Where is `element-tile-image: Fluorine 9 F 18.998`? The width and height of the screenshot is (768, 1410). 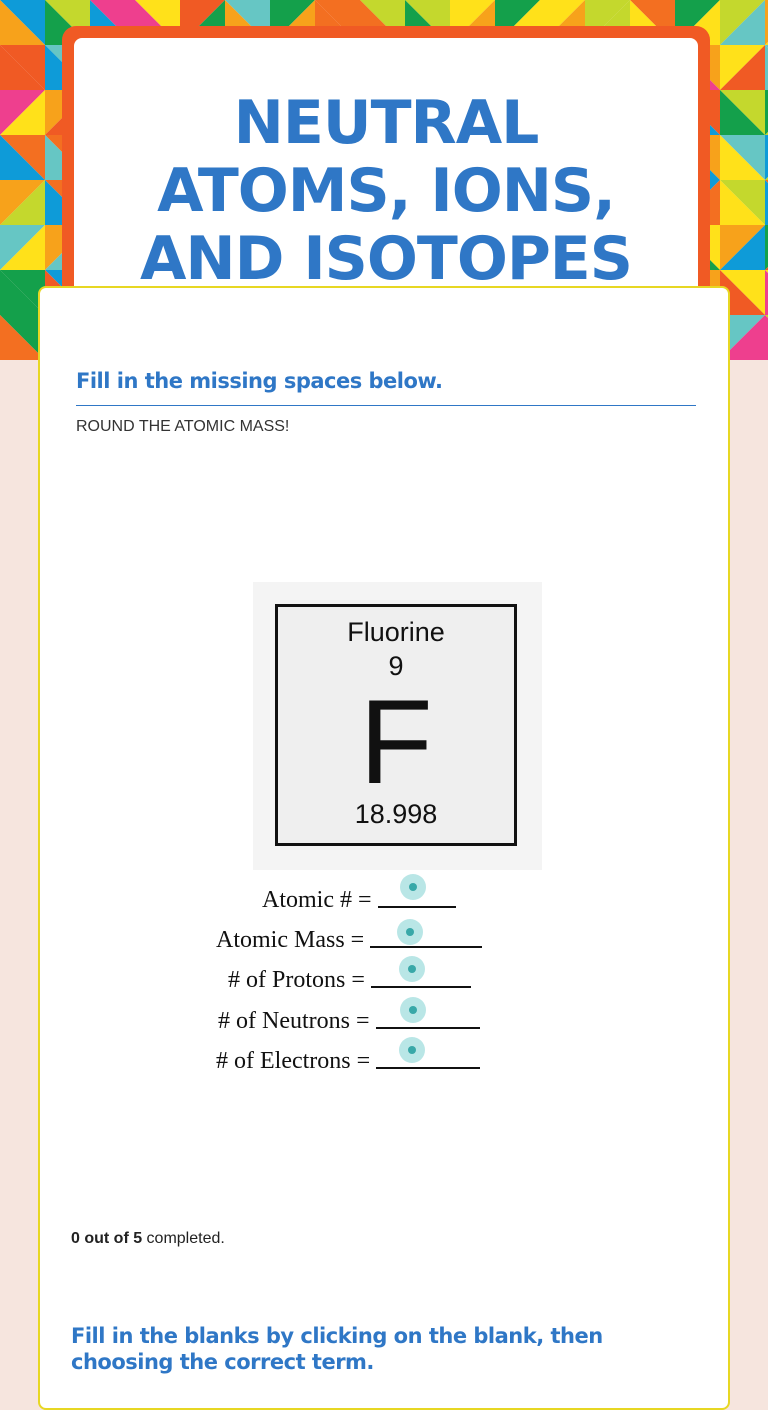 element-tile-image: Fluorine 9 F 18.998 is located at coordinates (397, 726).